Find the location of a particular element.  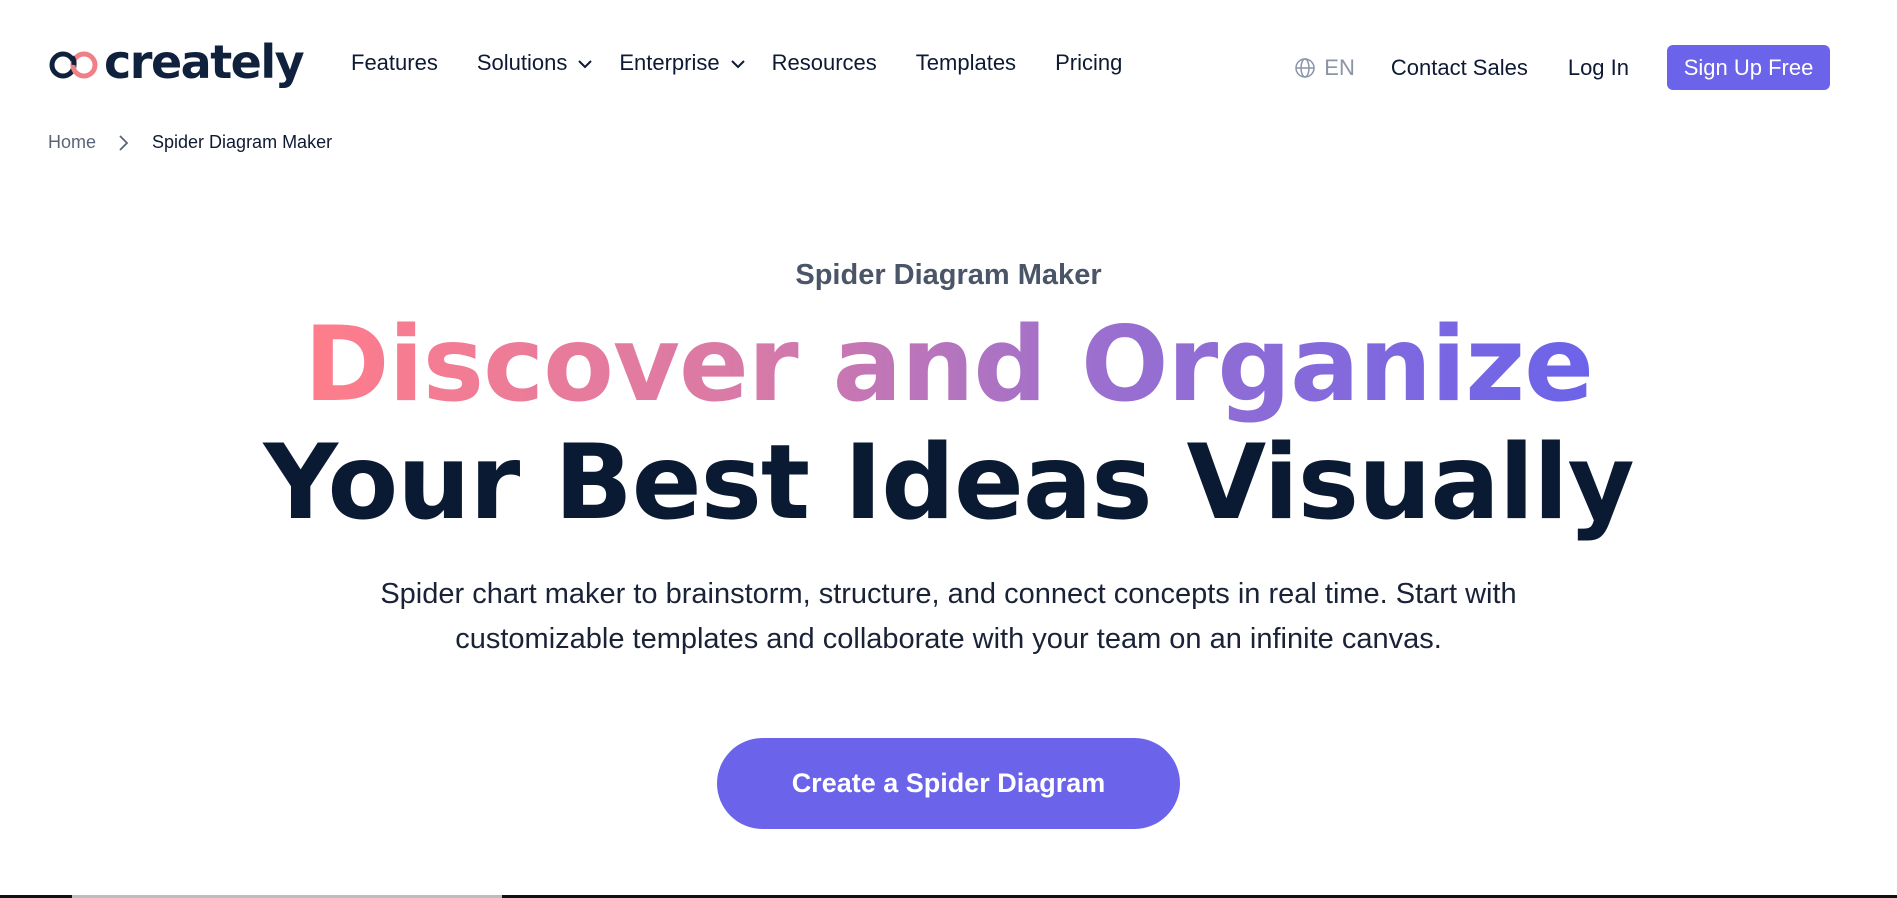

globe-icon is located at coordinates (1305, 67).